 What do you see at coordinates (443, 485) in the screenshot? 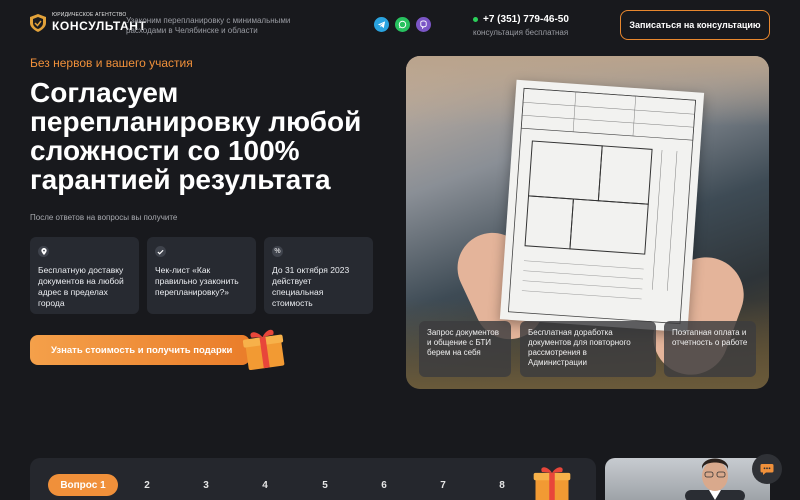
I see `quiz-step-tab: 7` at bounding box center [443, 485].